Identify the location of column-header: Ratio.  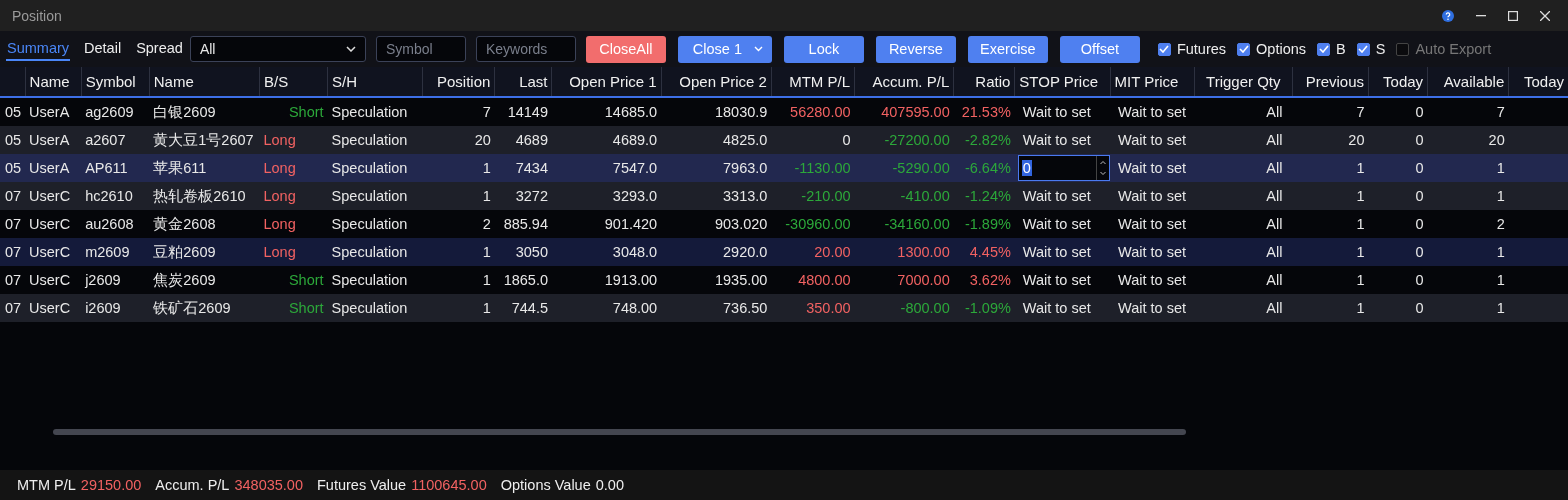
(984, 82).